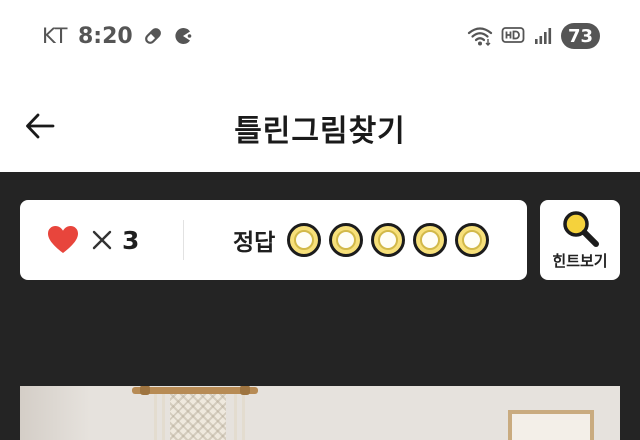  What do you see at coordinates (63, 240) in the screenshot?
I see `heart-icon` at bounding box center [63, 240].